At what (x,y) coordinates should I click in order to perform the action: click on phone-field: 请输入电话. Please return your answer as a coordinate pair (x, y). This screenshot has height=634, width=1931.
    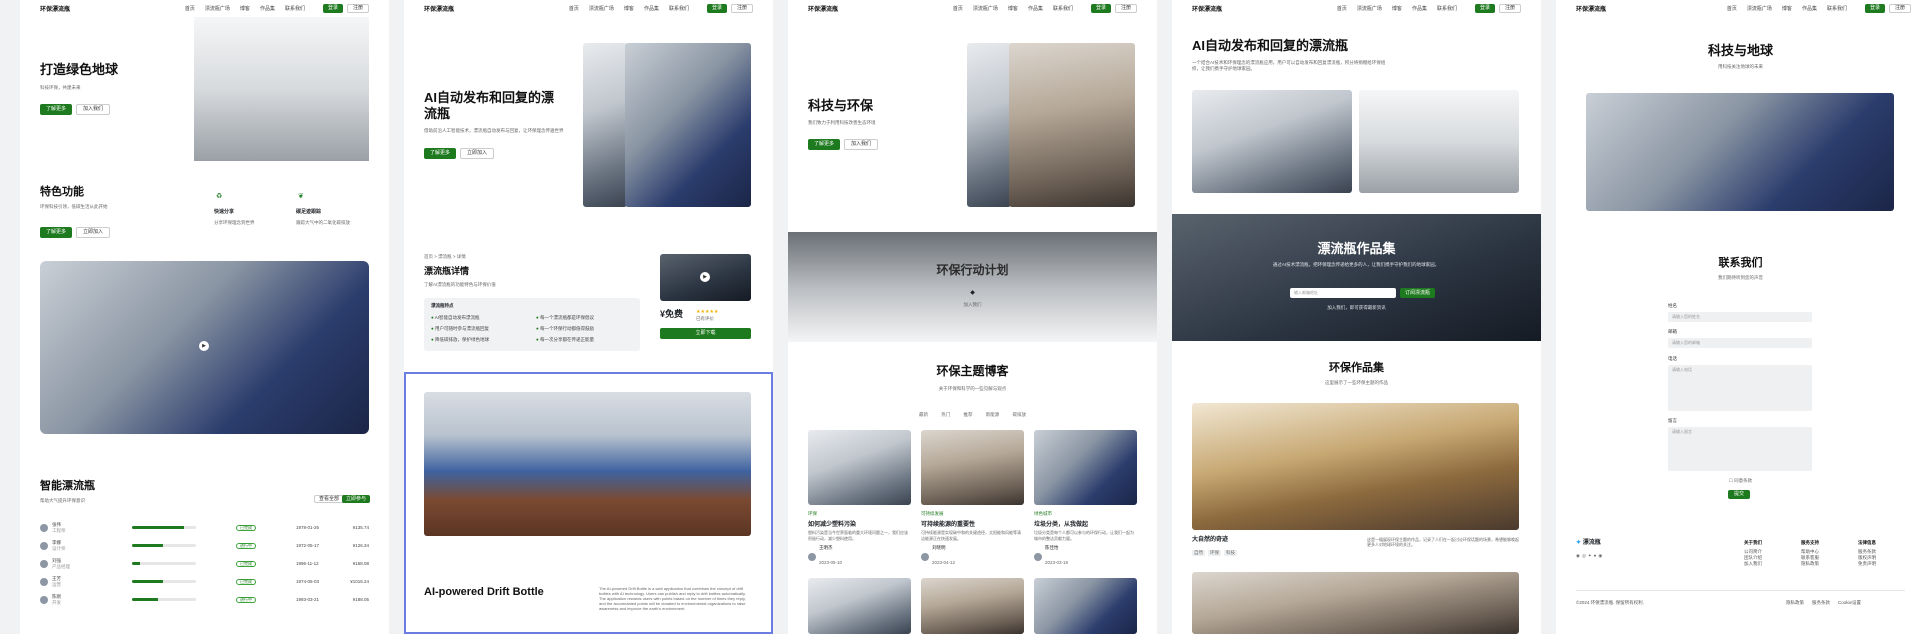
    Looking at the image, I should click on (1740, 388).